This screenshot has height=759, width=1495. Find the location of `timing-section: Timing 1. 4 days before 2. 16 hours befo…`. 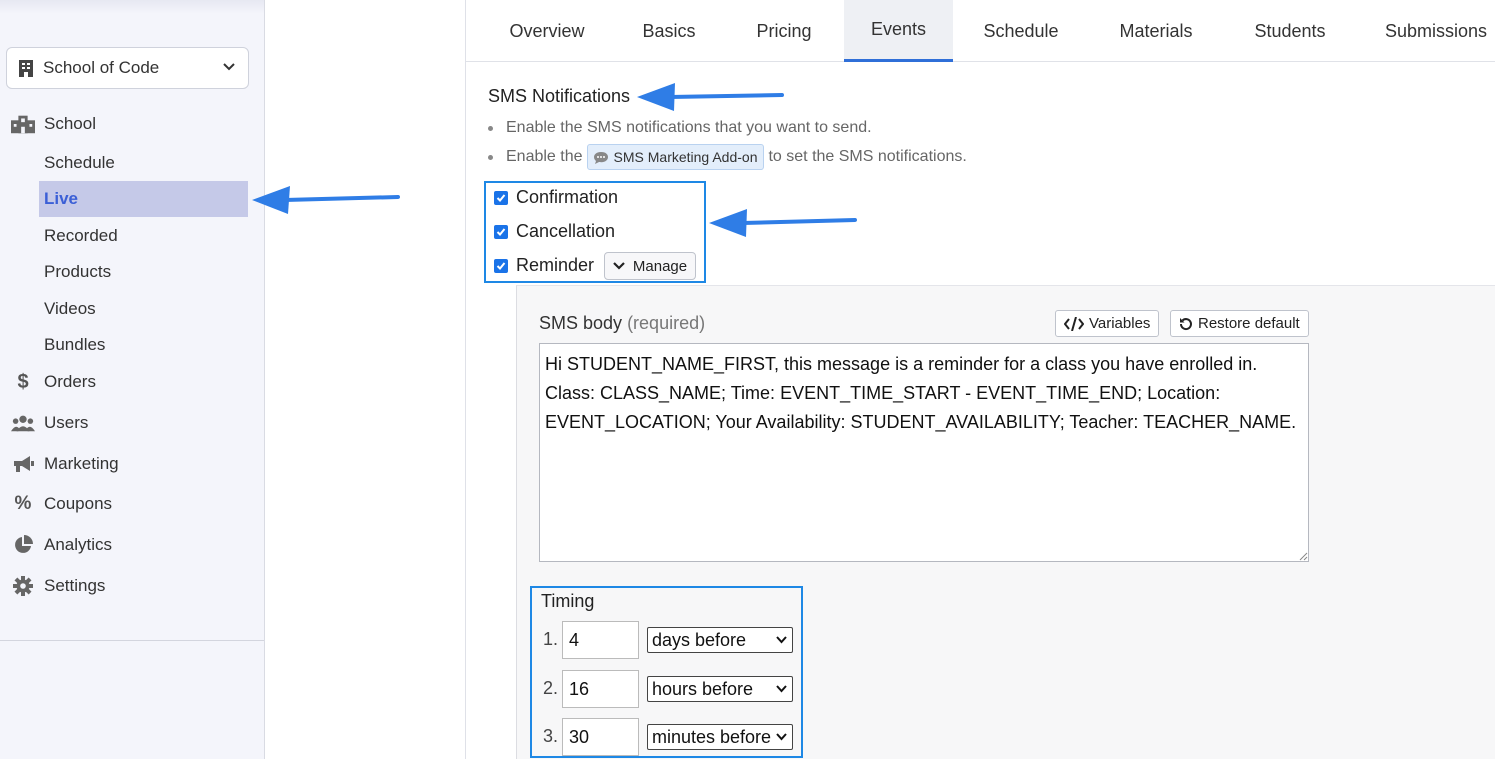

timing-section: Timing 1. 4 days before 2. 16 hours befo… is located at coordinates (666, 672).